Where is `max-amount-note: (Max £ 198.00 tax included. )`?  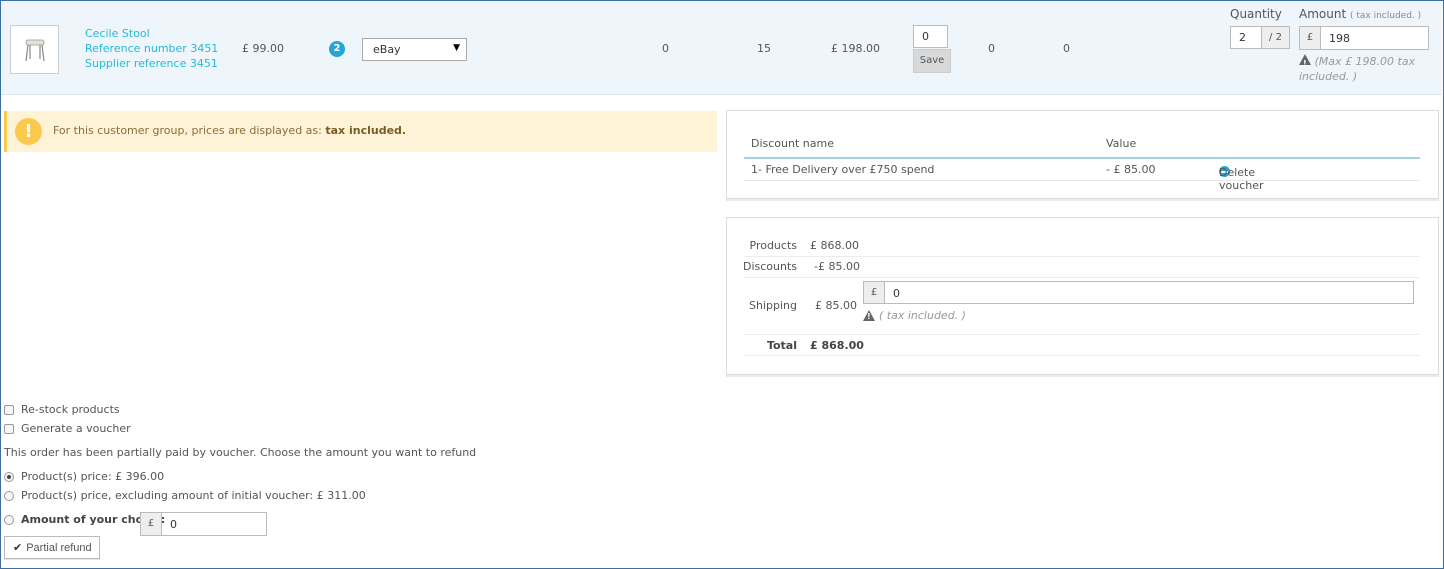
max-amount-note: (Max £ 198.00 tax included. ) is located at coordinates (1364, 69).